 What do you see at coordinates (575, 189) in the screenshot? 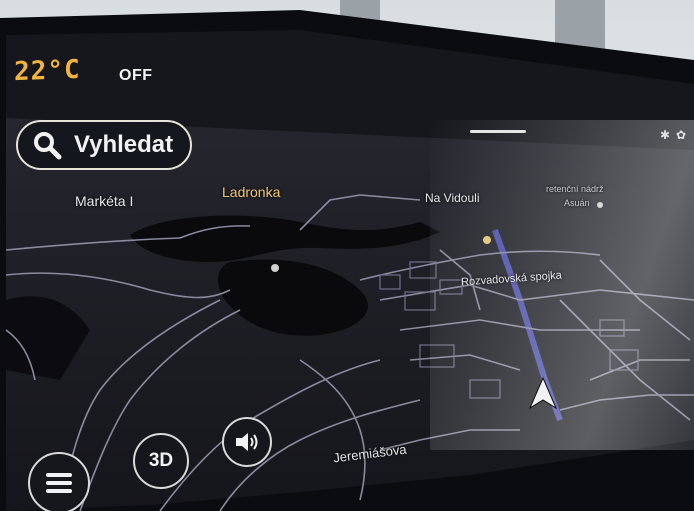
I see `map-label-retencni: retenční nádrž` at bounding box center [575, 189].